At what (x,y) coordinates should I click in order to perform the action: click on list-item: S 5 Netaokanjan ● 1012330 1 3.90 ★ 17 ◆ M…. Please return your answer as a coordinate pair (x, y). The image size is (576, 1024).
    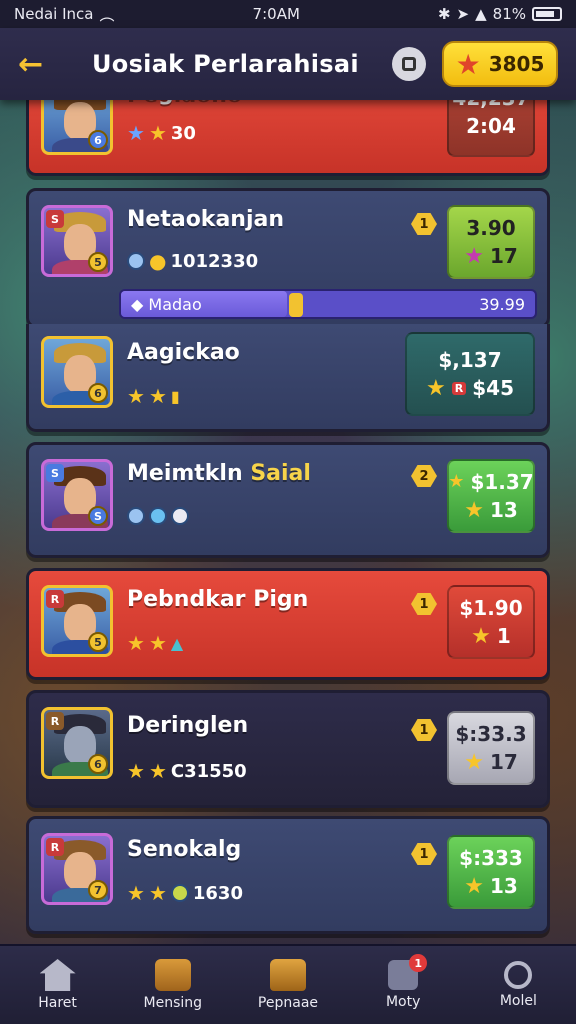
    Looking at the image, I should click on (288, 258).